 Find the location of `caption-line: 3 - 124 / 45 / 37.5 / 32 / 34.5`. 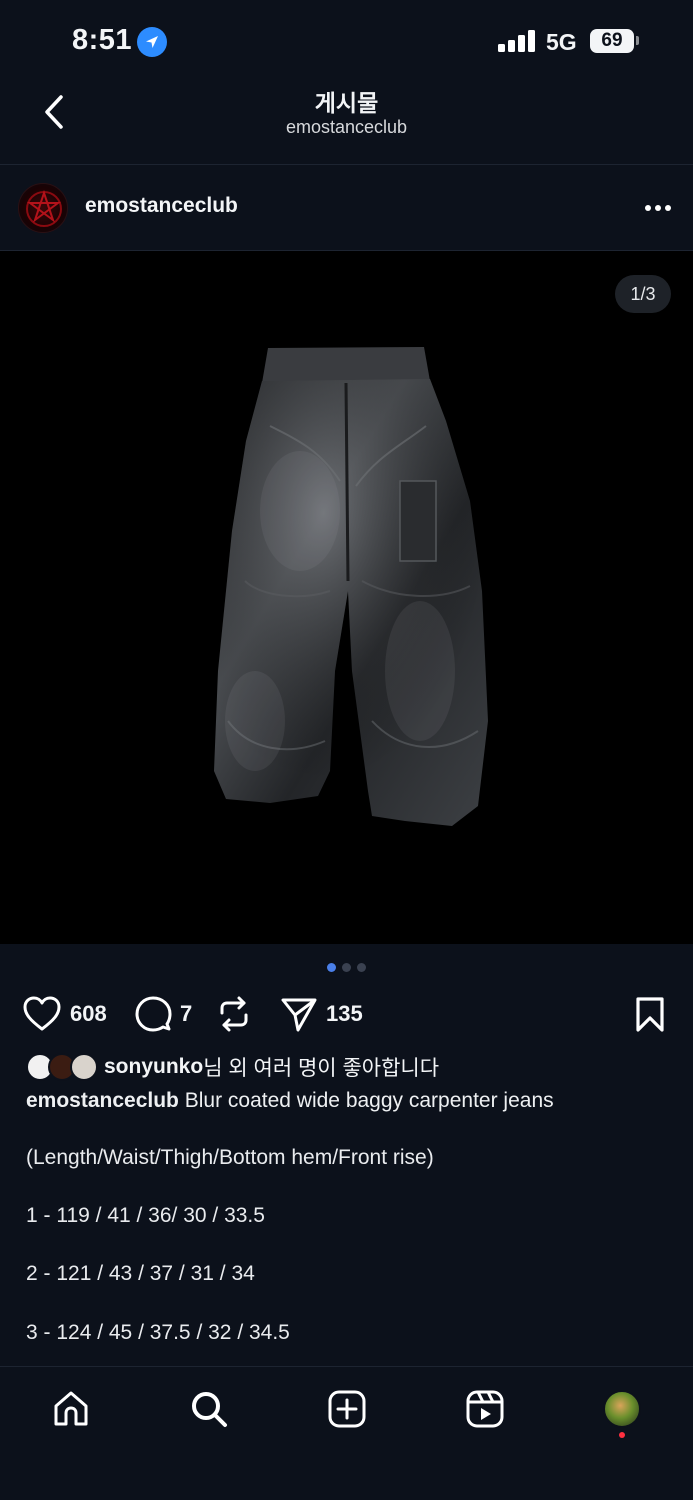

caption-line: 3 - 124 / 45 / 37.5 / 32 / 34.5 is located at coordinates (158, 1332).